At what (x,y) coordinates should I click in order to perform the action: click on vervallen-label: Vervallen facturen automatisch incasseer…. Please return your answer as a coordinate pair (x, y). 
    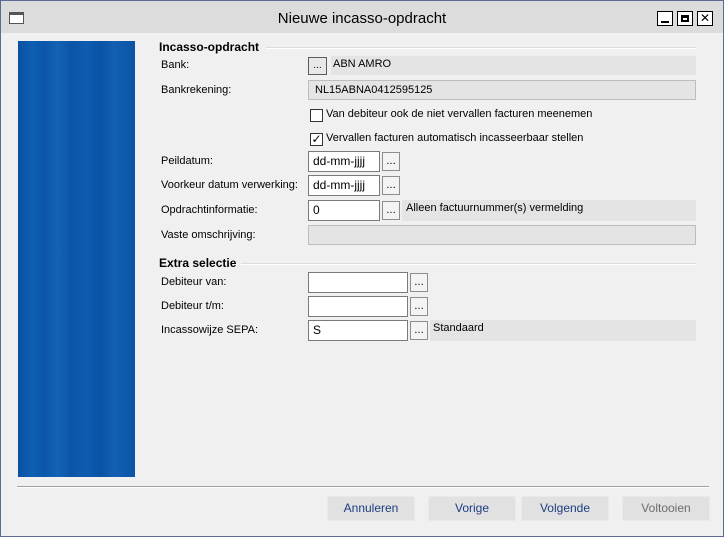
    Looking at the image, I should click on (455, 138).